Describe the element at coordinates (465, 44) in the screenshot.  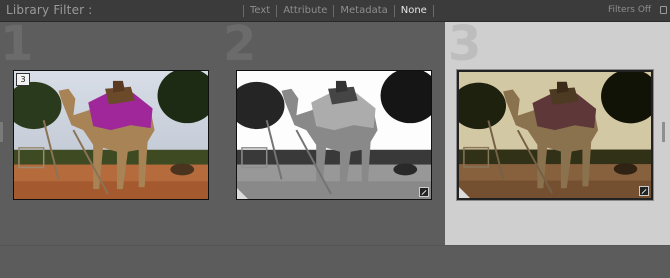
I see `cell-index-number: 3` at that location.